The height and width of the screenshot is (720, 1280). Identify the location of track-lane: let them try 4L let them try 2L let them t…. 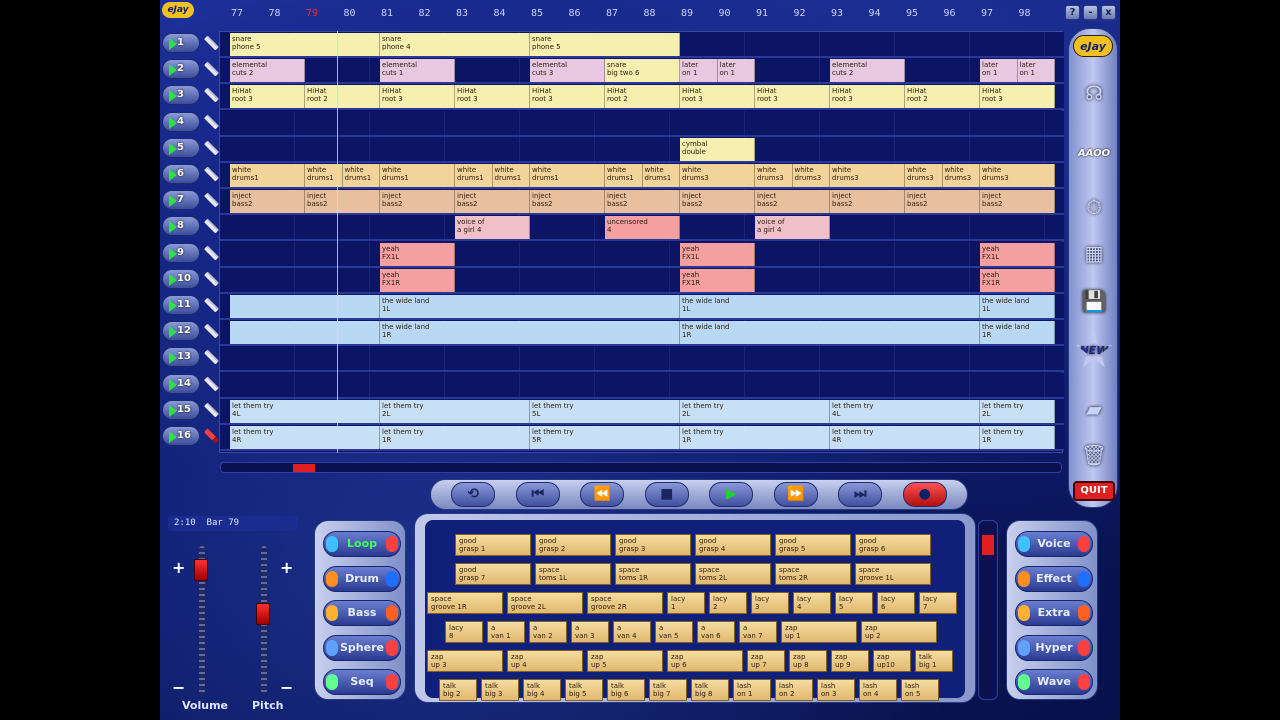
(642, 411).